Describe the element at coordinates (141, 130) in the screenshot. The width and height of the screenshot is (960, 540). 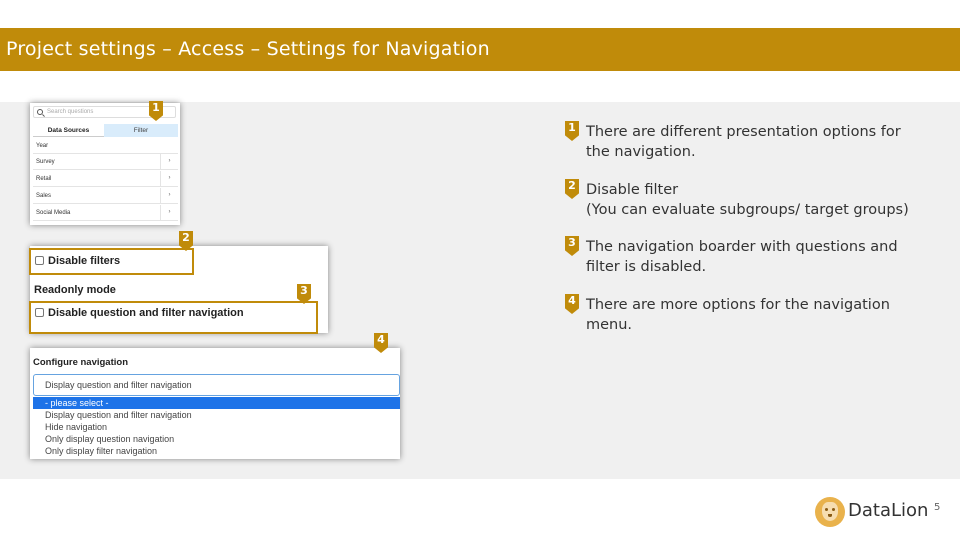
I see `tab-filter: Filter` at that location.